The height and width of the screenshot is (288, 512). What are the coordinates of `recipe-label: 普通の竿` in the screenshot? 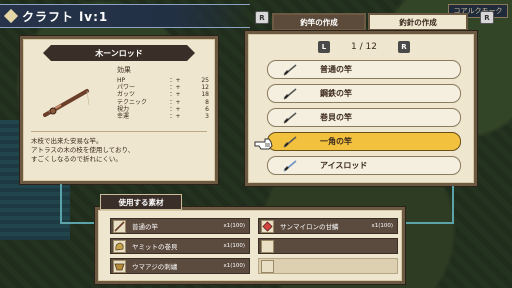 It's located at (336, 69).